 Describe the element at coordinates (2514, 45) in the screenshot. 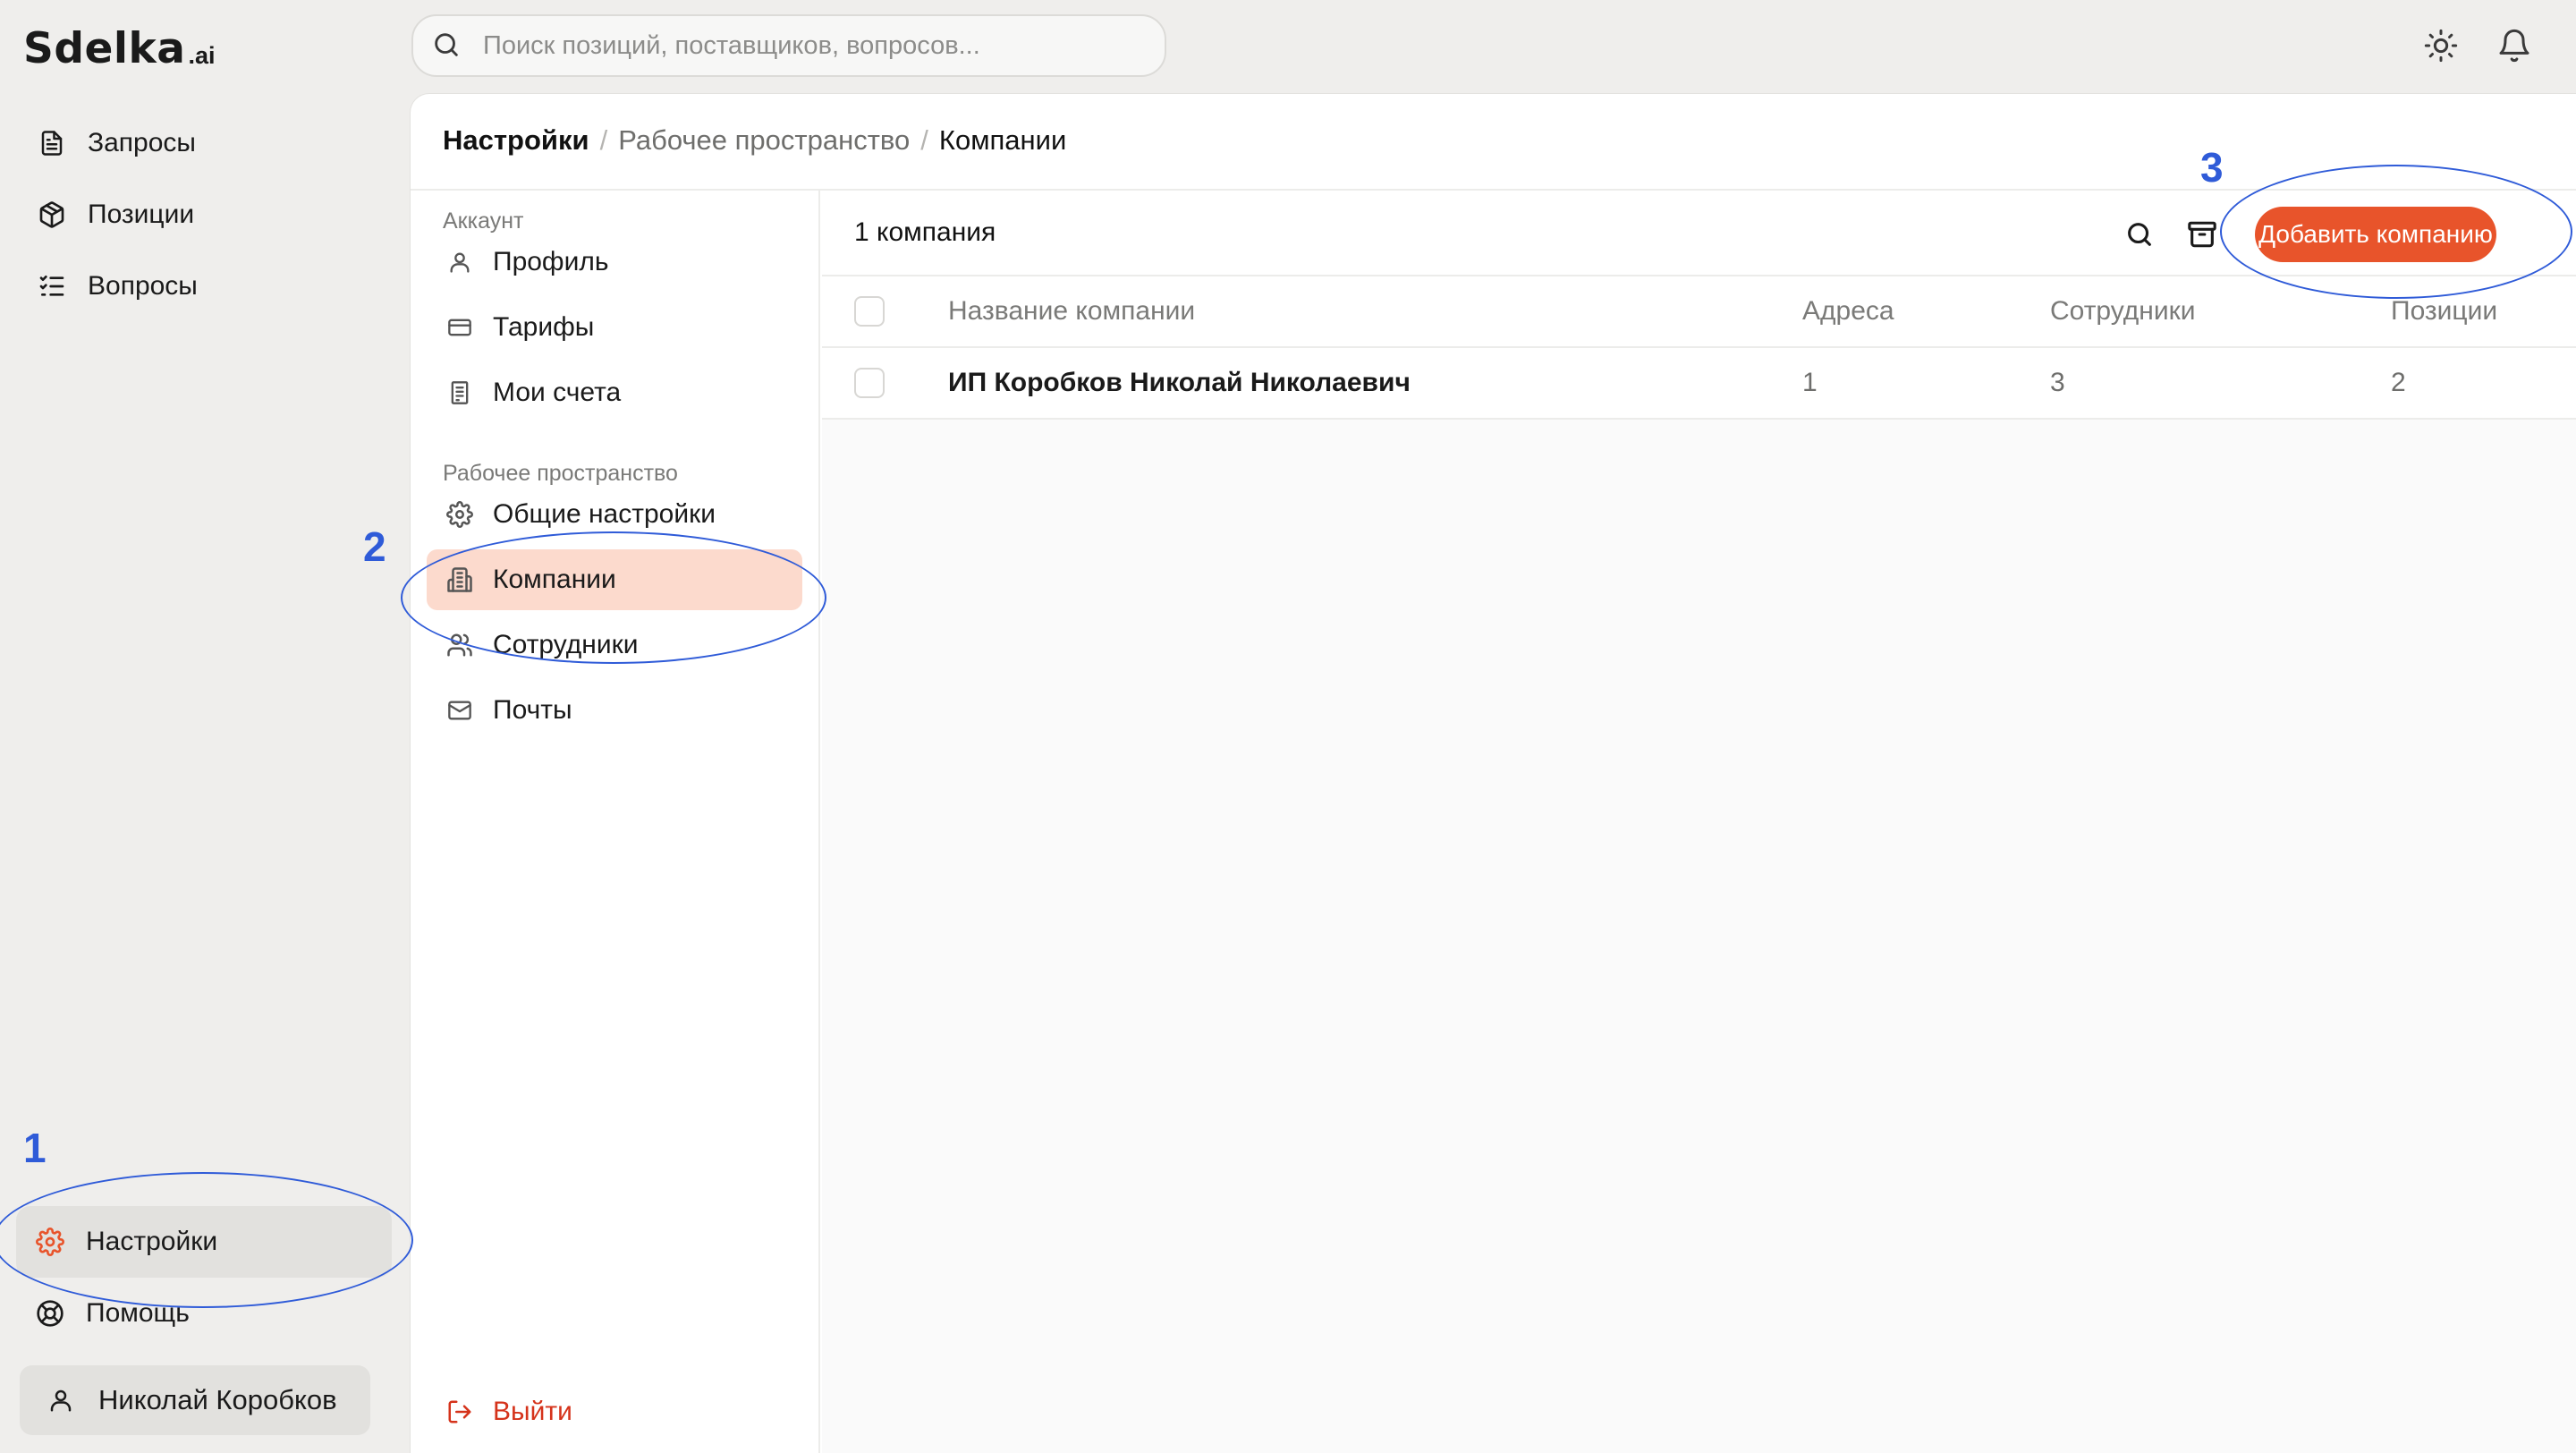

I see `bell-icon` at that location.